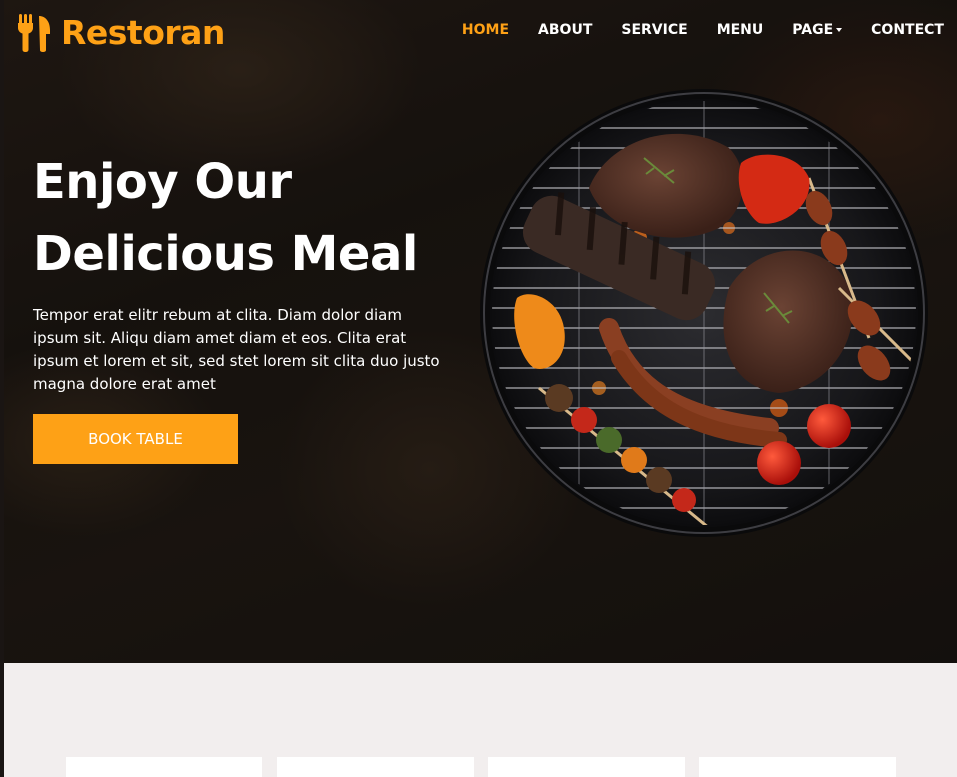 The image size is (957, 777). I want to click on caret-down-icon, so click(839, 30).